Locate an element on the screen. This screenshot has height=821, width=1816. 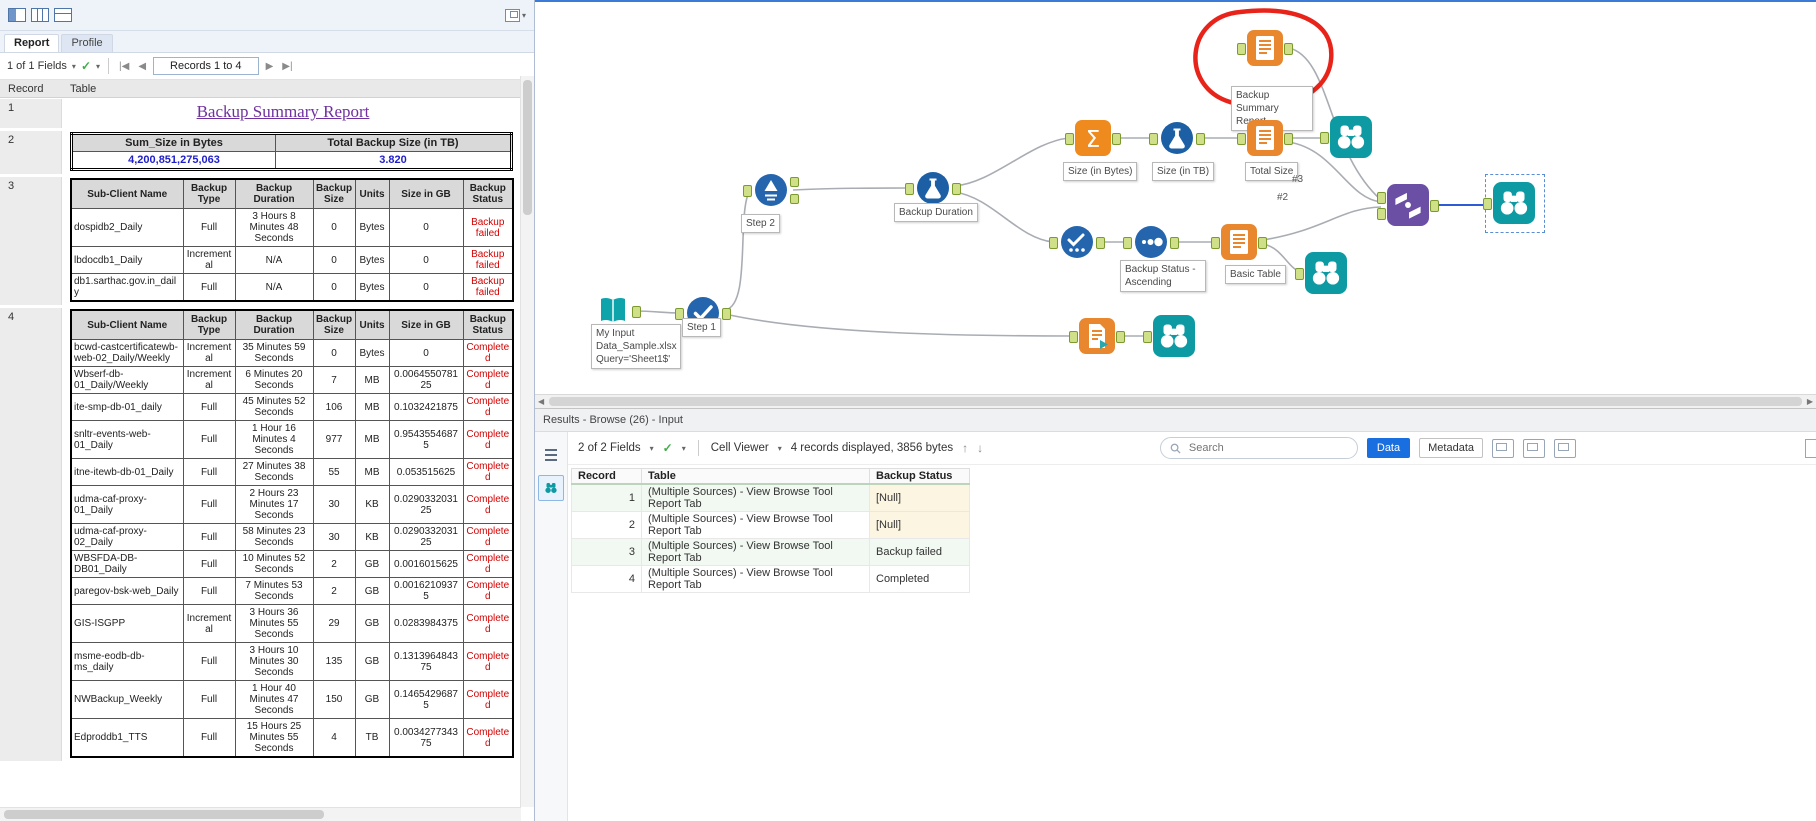
scroll-right-icon: ▶ is located at coordinates (1810, 401).